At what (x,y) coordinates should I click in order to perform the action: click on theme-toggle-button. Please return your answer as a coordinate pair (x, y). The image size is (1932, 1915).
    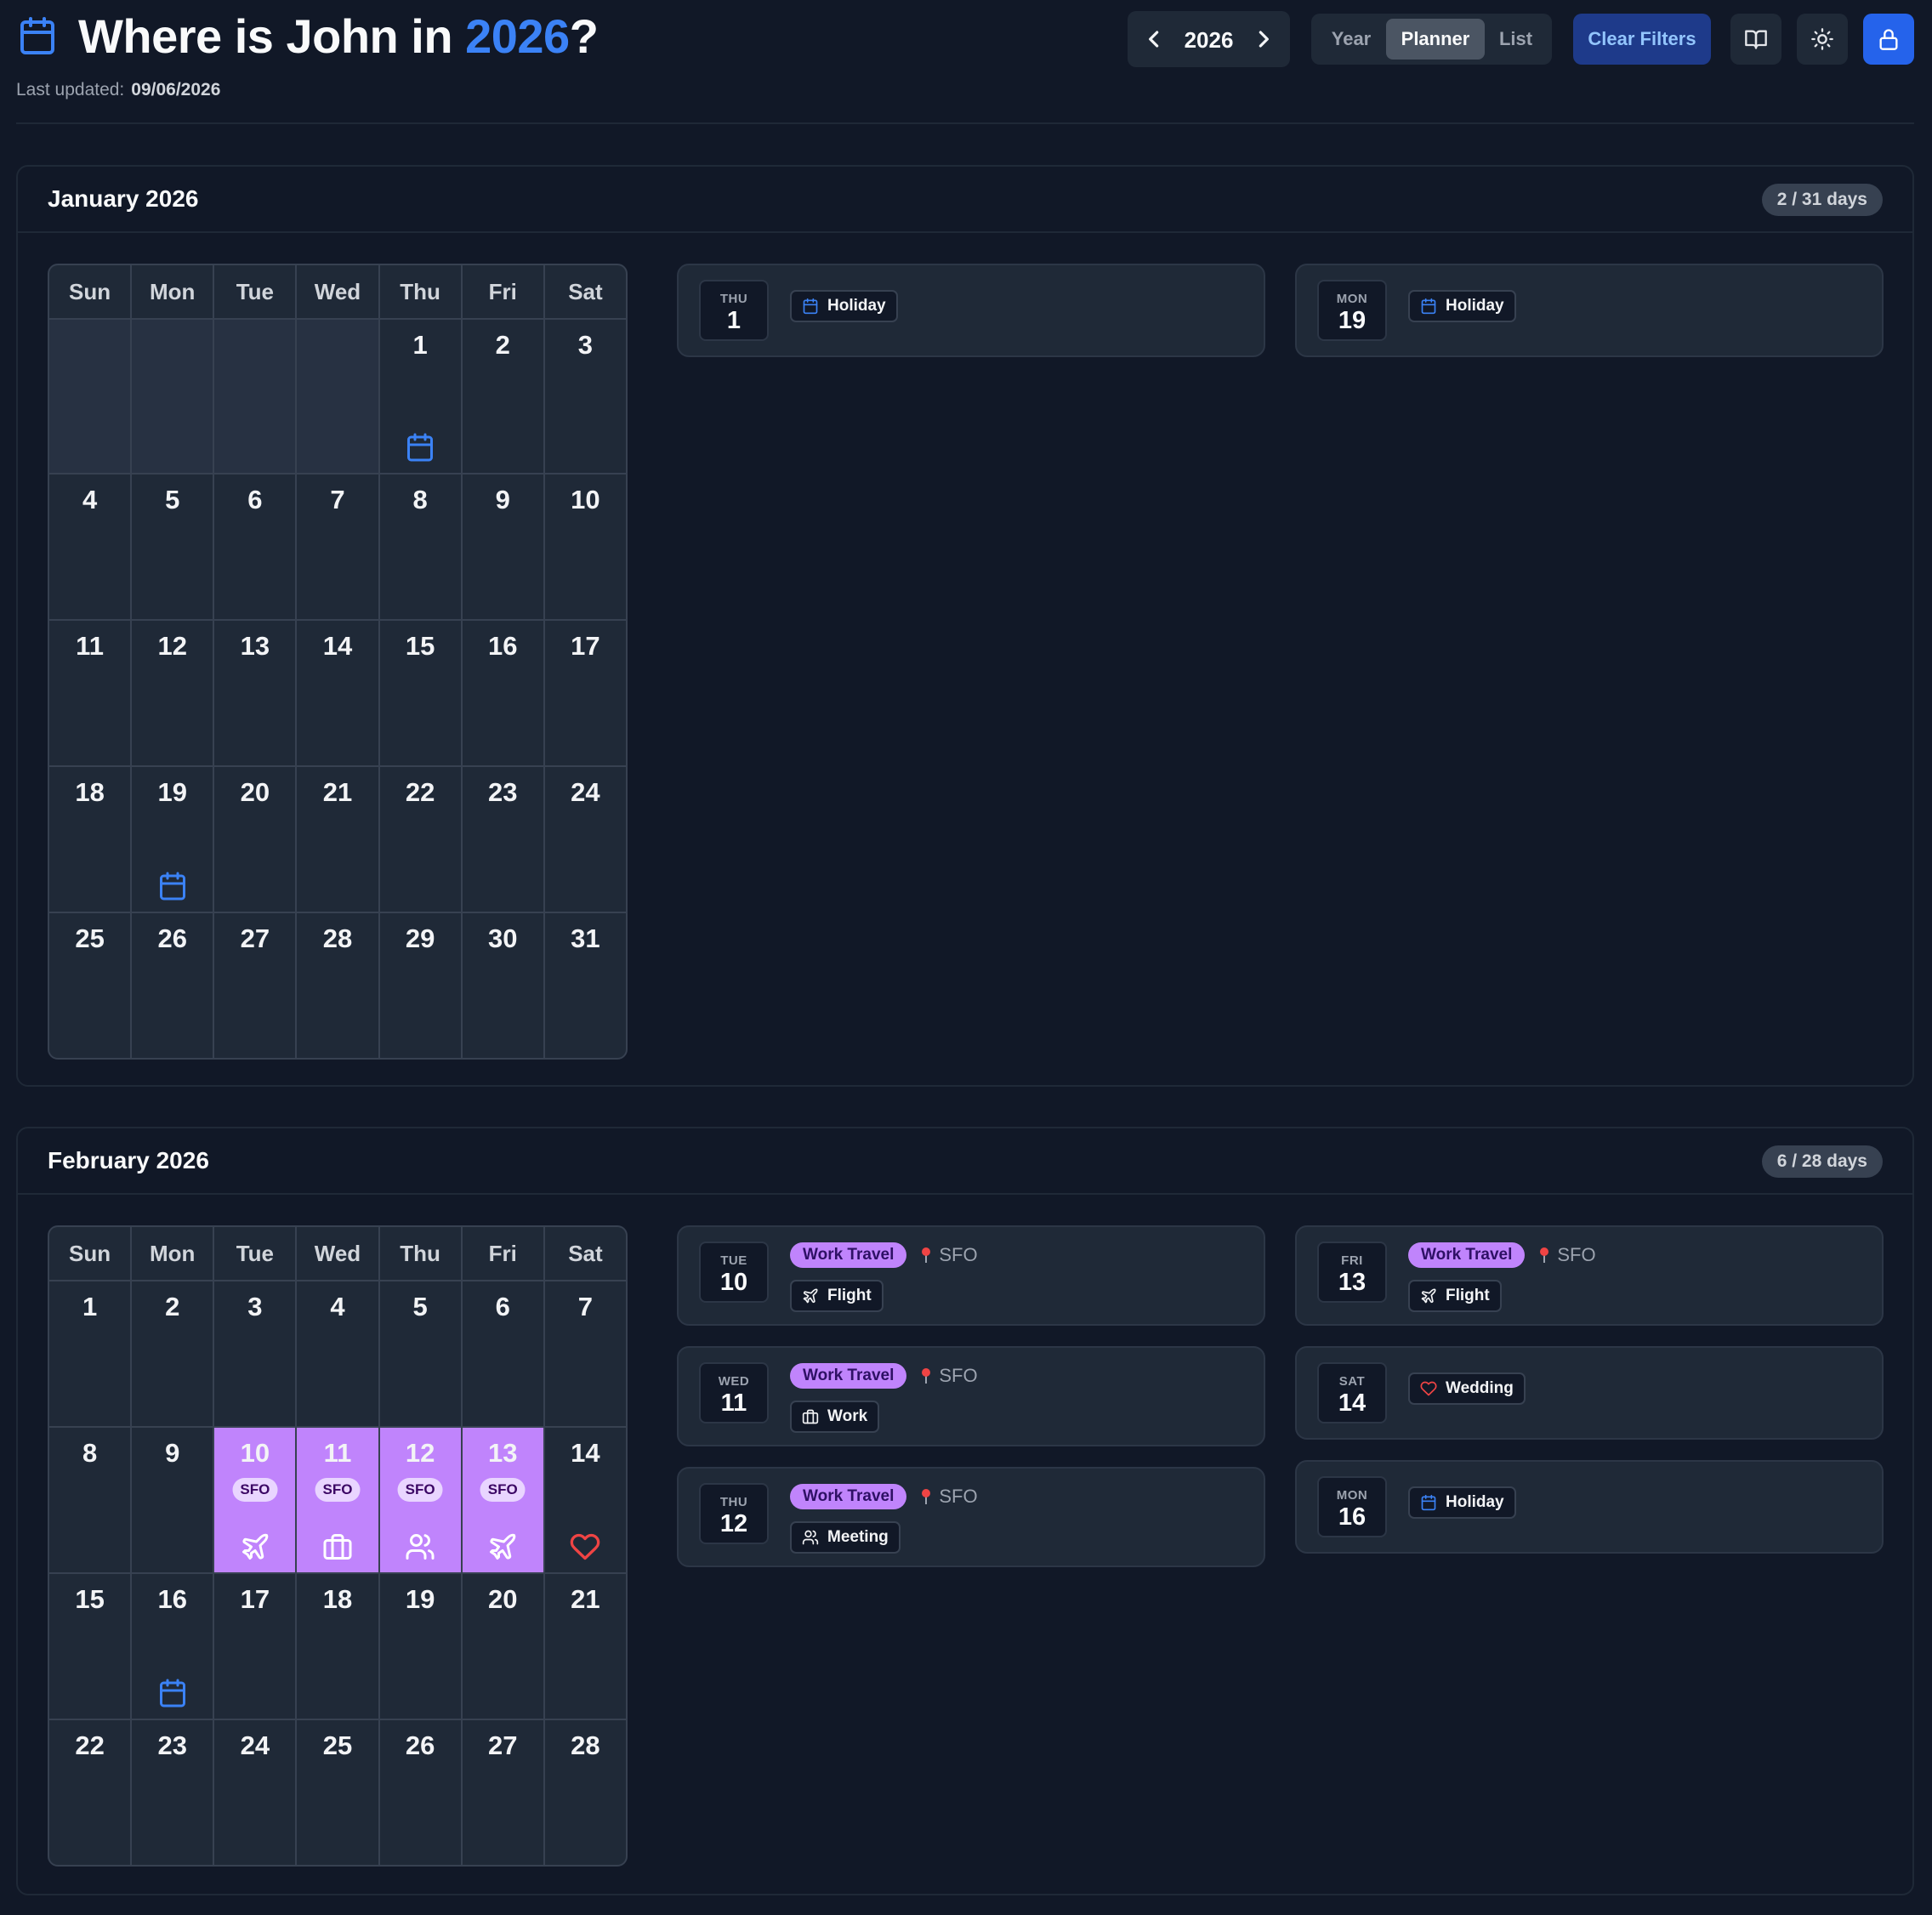
    Looking at the image, I should click on (1823, 39).